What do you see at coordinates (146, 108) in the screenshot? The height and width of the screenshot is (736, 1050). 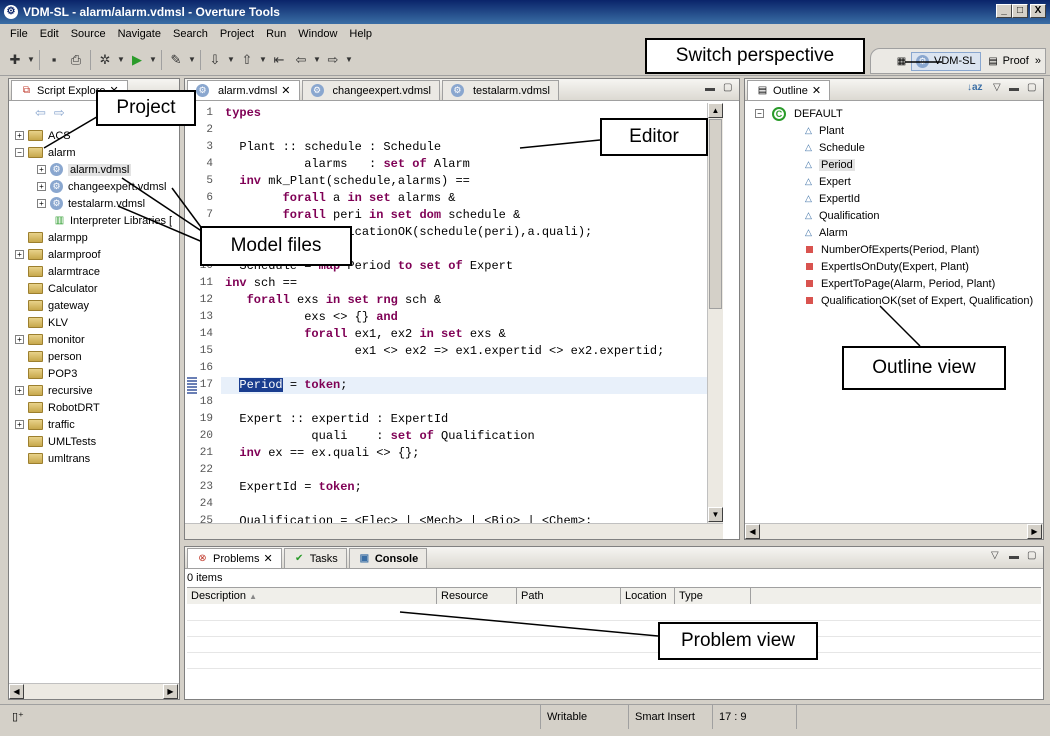 I see `callout-project: Project` at bounding box center [146, 108].